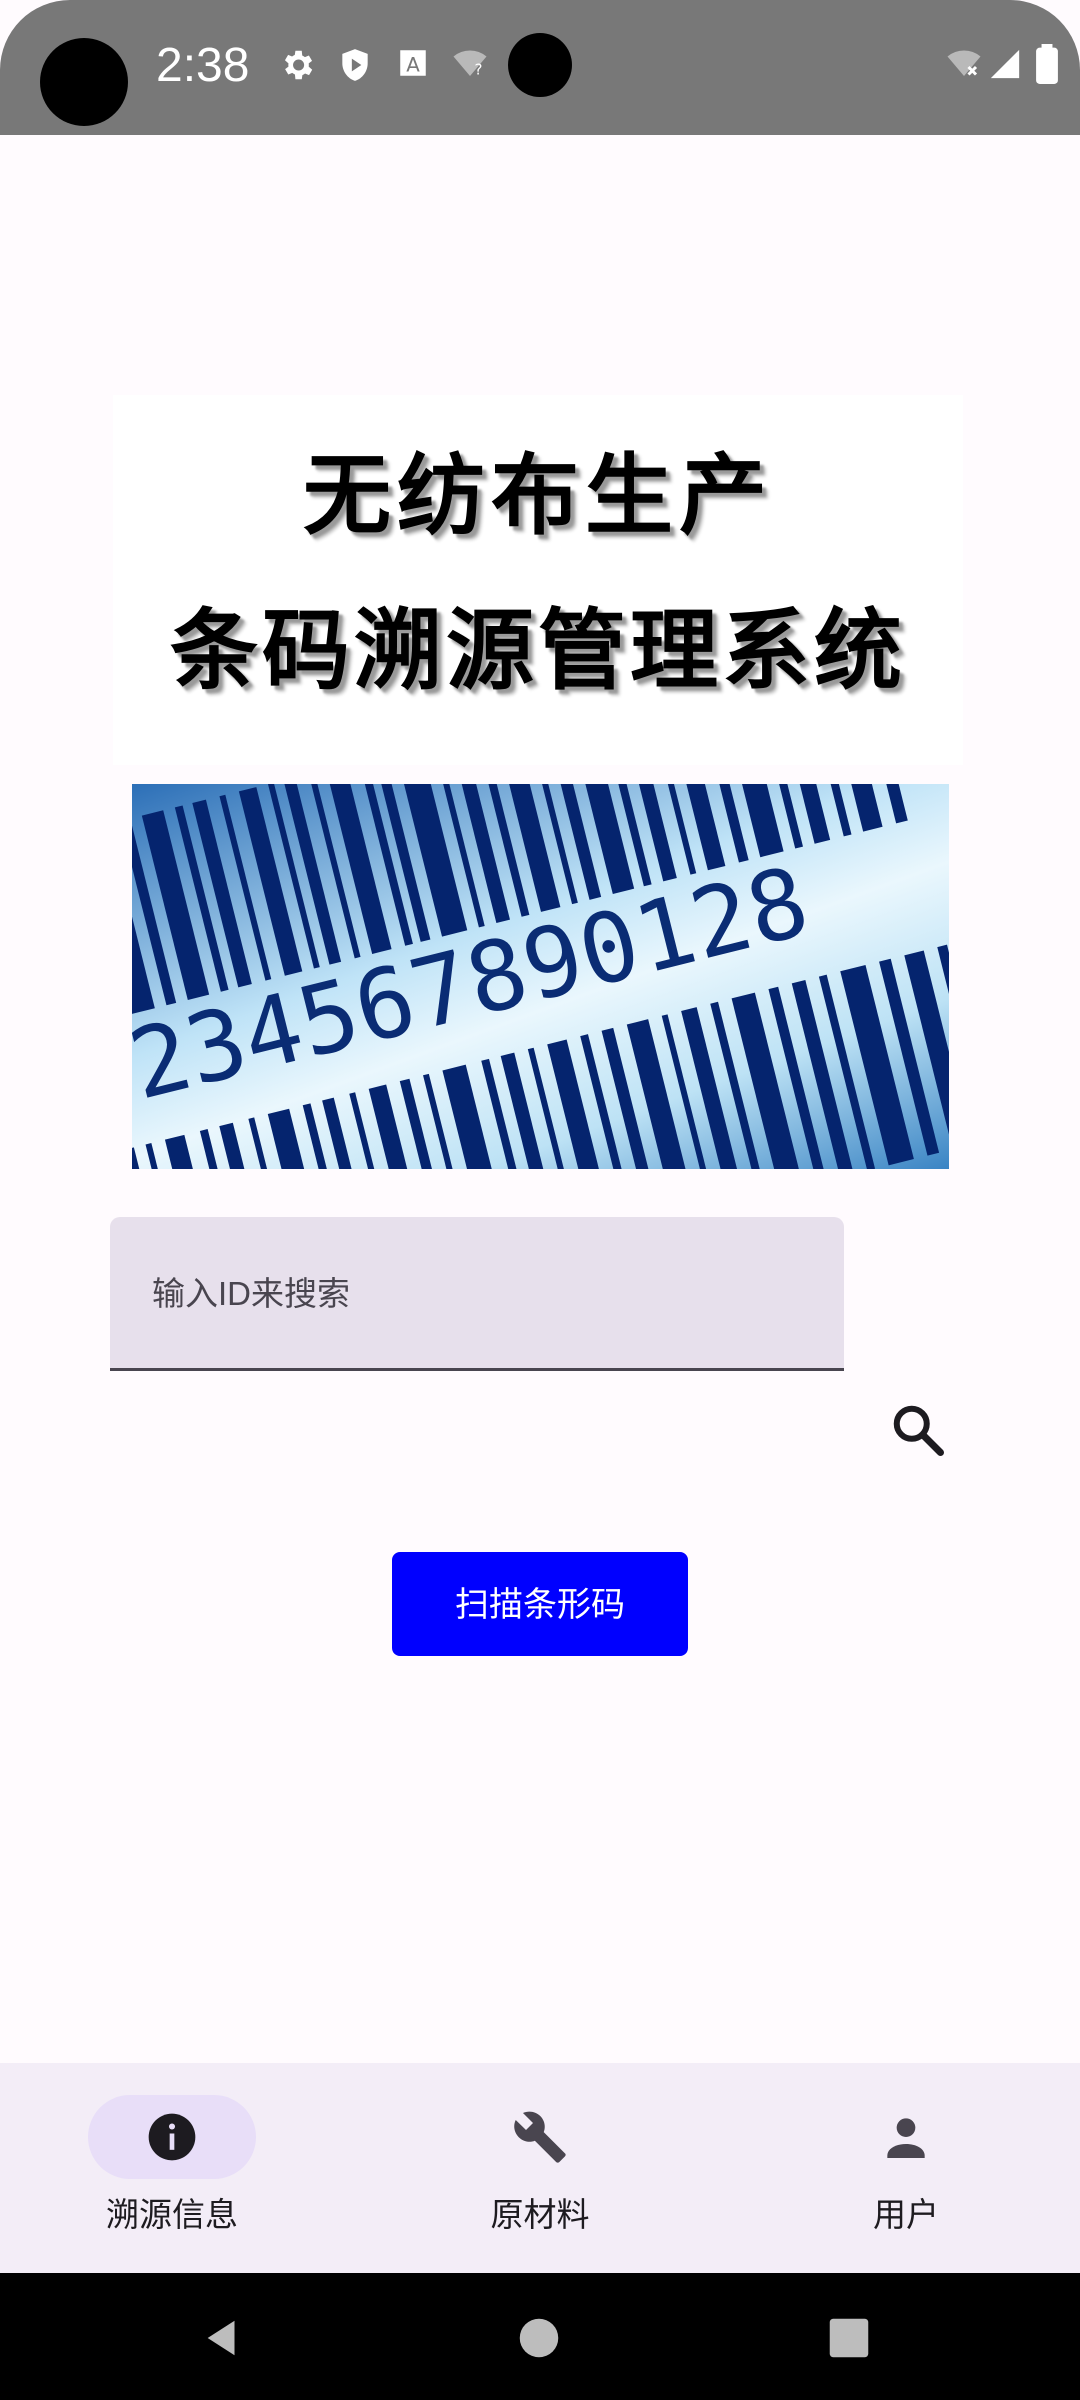 This screenshot has width=1080, height=2400. I want to click on system-navigation-bar, so click(540, 2336).